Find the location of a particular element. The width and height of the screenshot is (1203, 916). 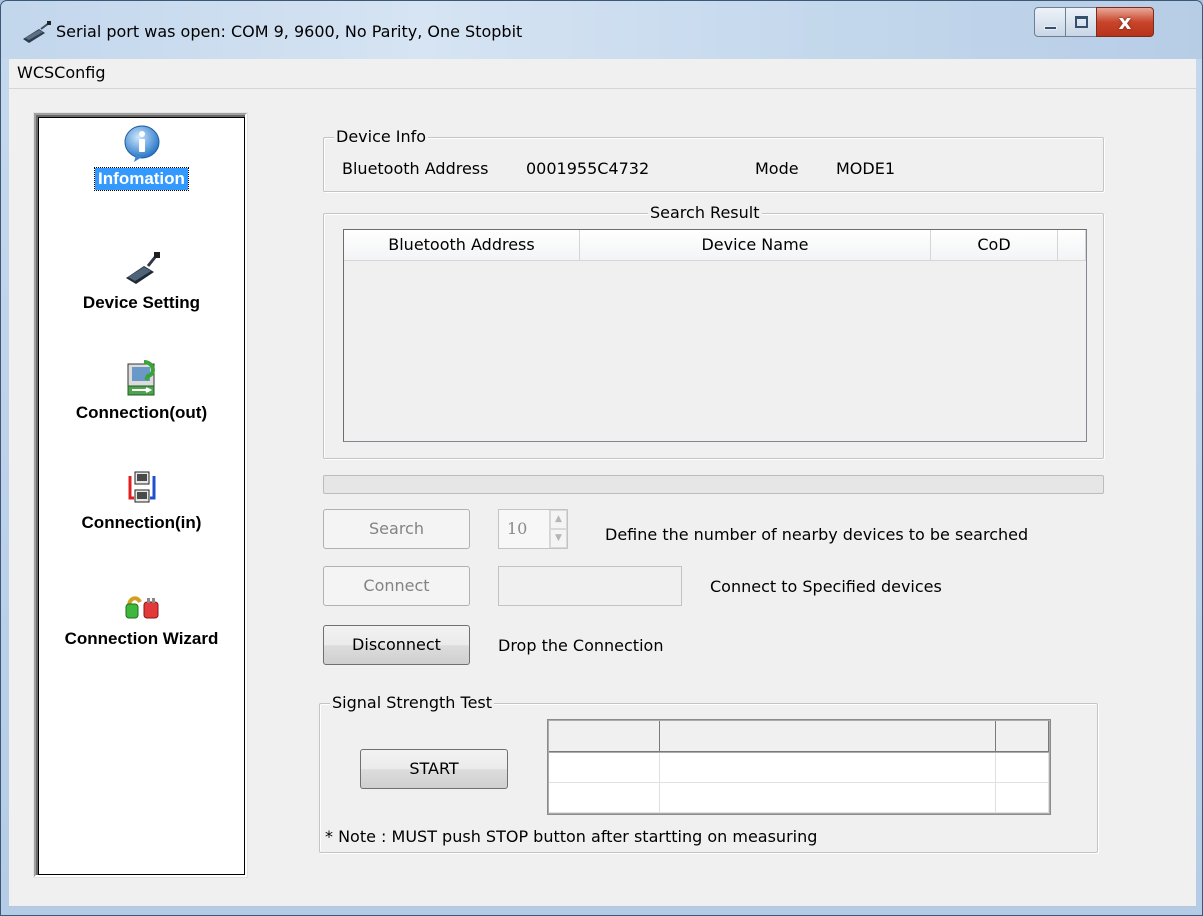

search-result-group-label: Search Result is located at coordinates (705, 213).